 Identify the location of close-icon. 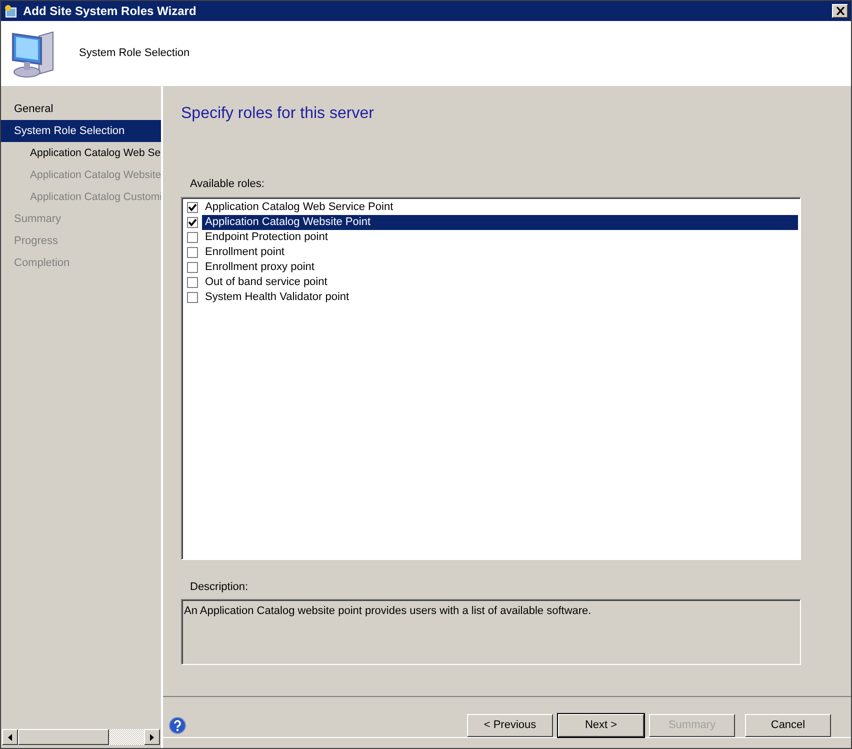
(840, 11).